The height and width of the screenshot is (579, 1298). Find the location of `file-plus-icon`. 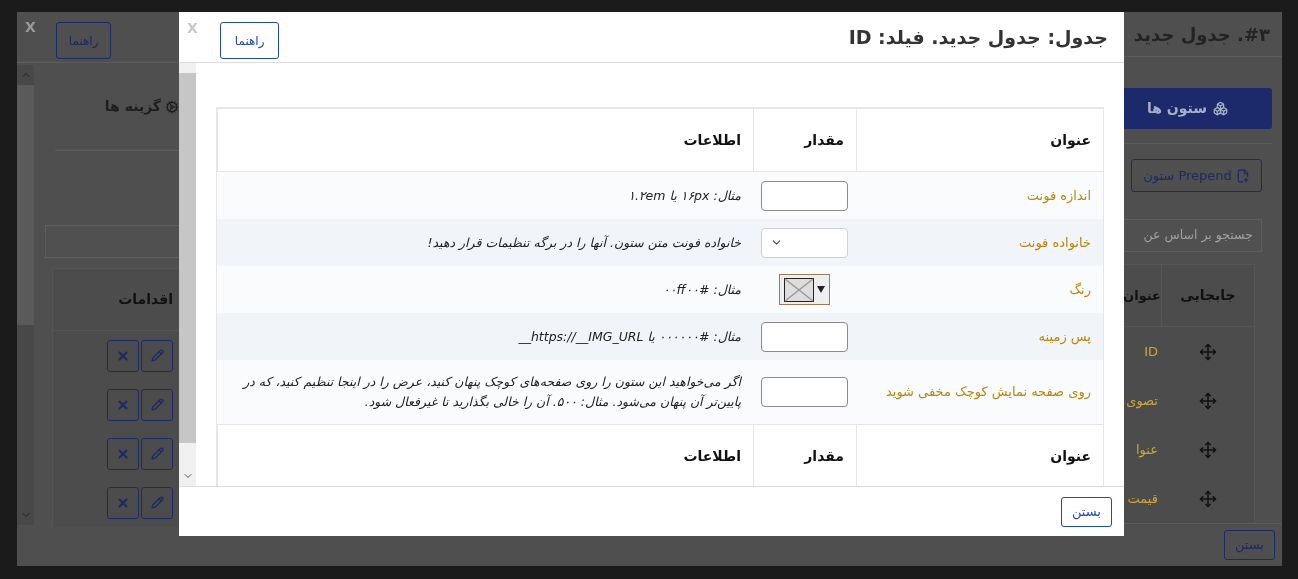

file-plus-icon is located at coordinates (1242, 175).